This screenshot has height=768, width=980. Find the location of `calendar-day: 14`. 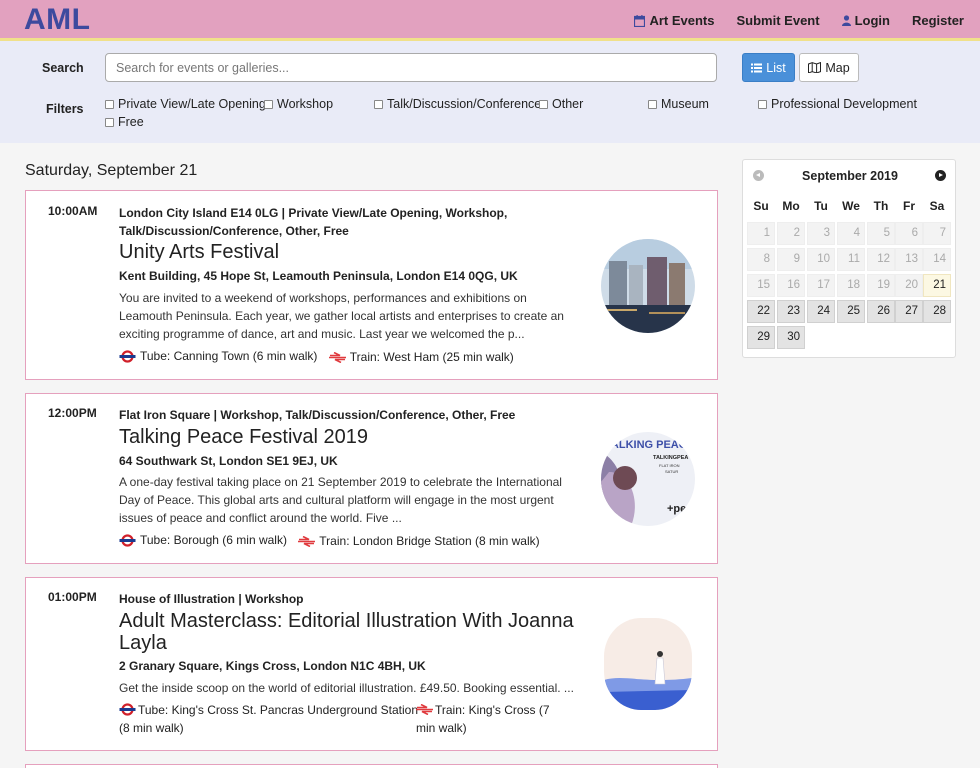

calendar-day: 14 is located at coordinates (937, 259).